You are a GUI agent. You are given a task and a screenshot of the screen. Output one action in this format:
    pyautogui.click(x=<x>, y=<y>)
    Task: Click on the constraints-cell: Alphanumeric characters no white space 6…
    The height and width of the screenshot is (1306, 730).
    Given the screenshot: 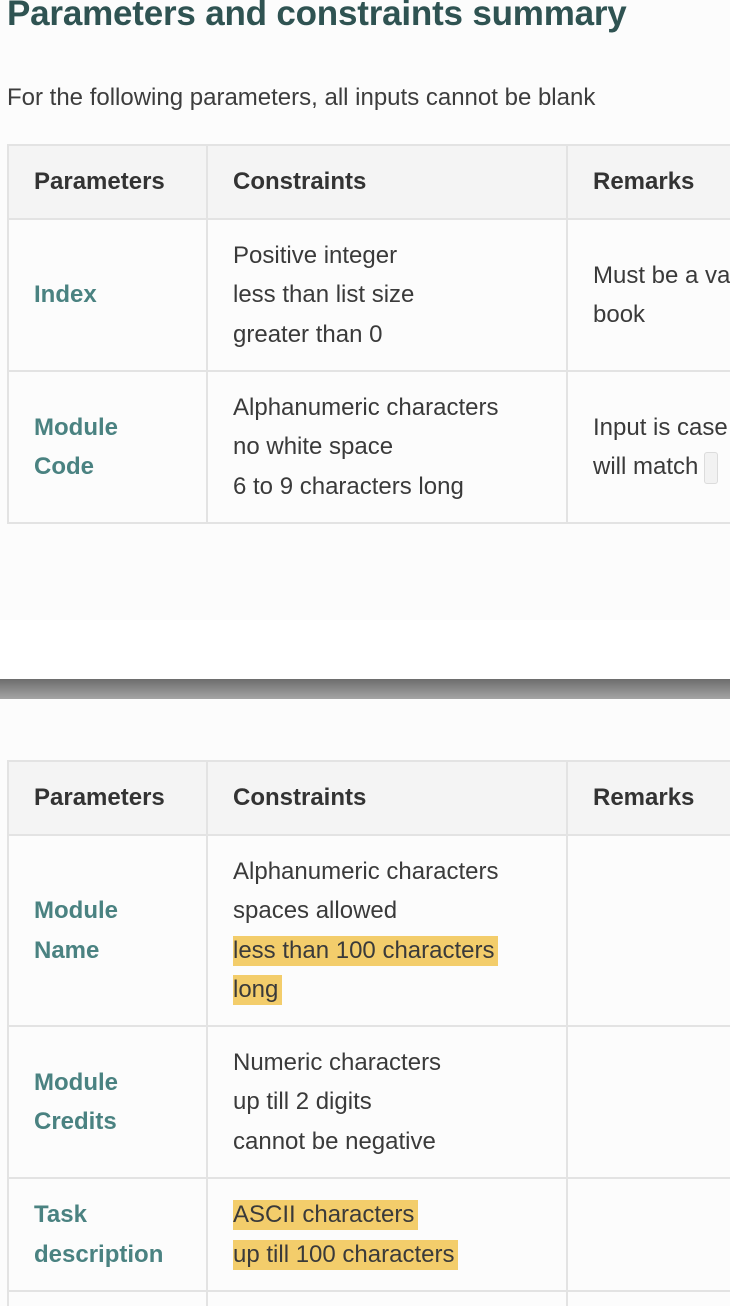 What is the action you would take?
    pyautogui.click(x=387, y=447)
    